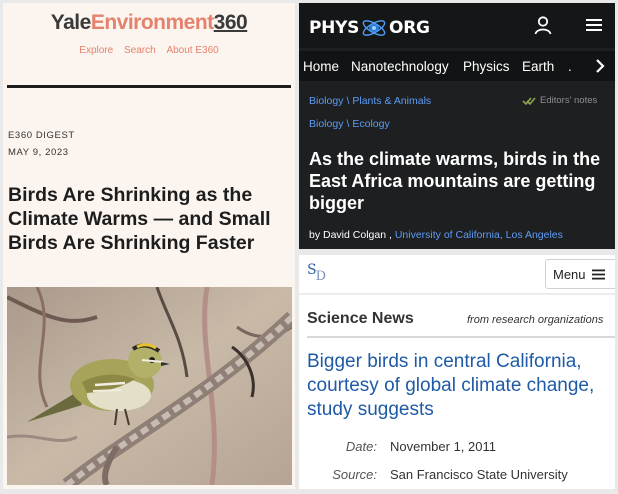  I want to click on crumb-ecology: Ecology, so click(370, 124).